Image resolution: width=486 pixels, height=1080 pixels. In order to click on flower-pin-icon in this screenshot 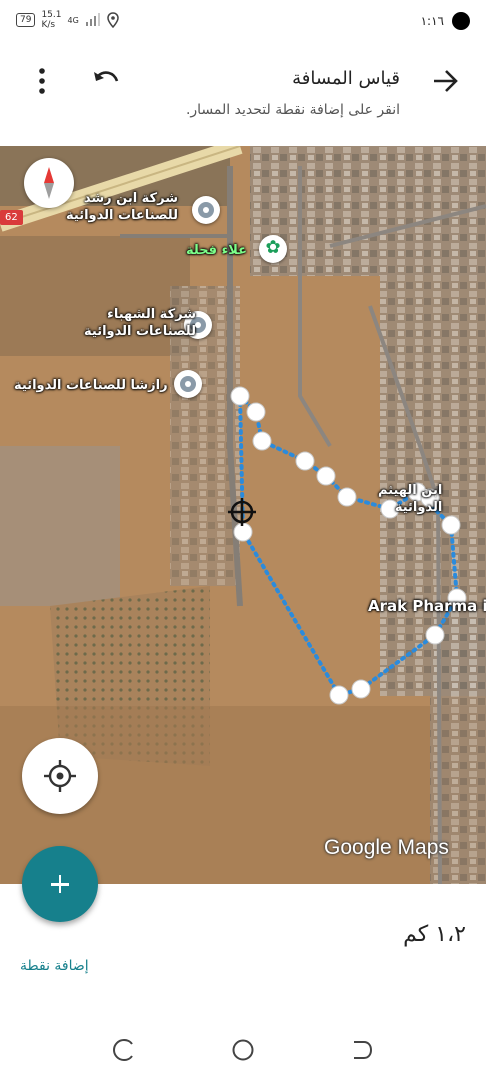, I will do `click(273, 249)`.